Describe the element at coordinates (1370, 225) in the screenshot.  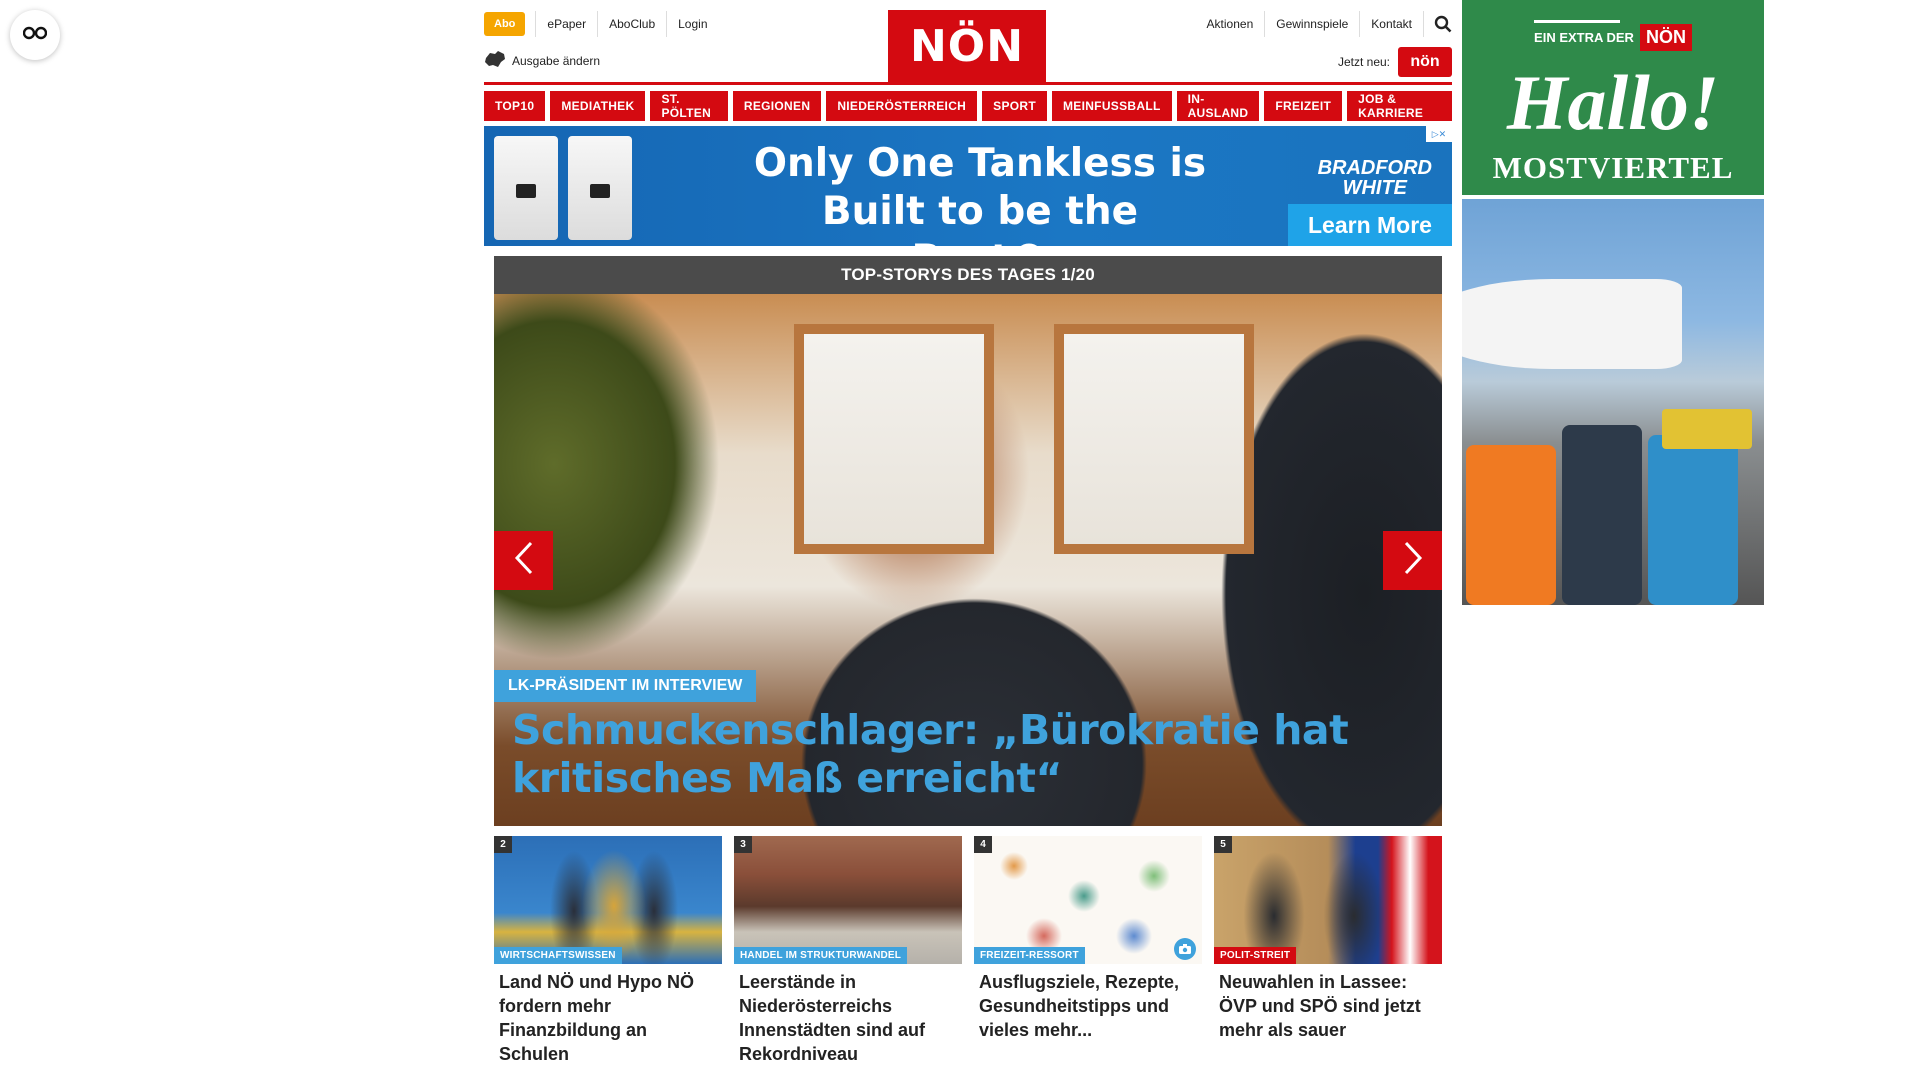
I see `ad-learn-more-button: Learn More` at that location.